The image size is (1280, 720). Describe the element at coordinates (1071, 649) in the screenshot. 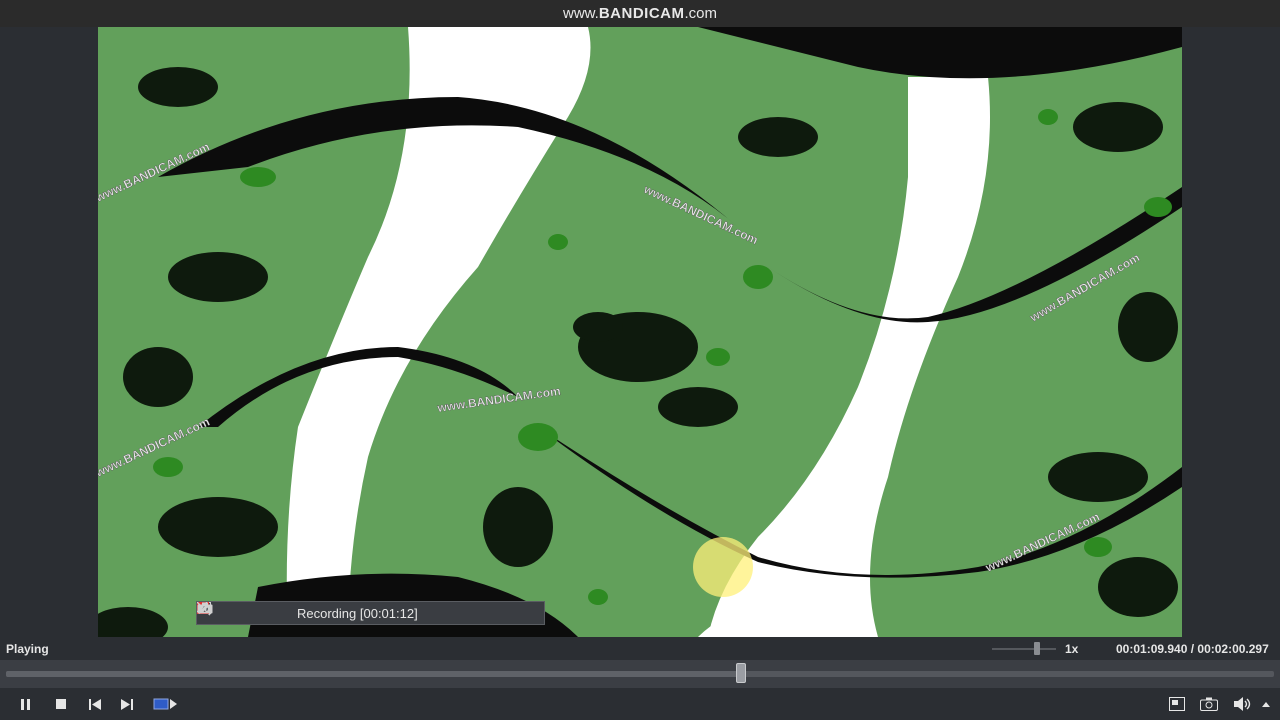

I see `playback-speed: 1x` at that location.